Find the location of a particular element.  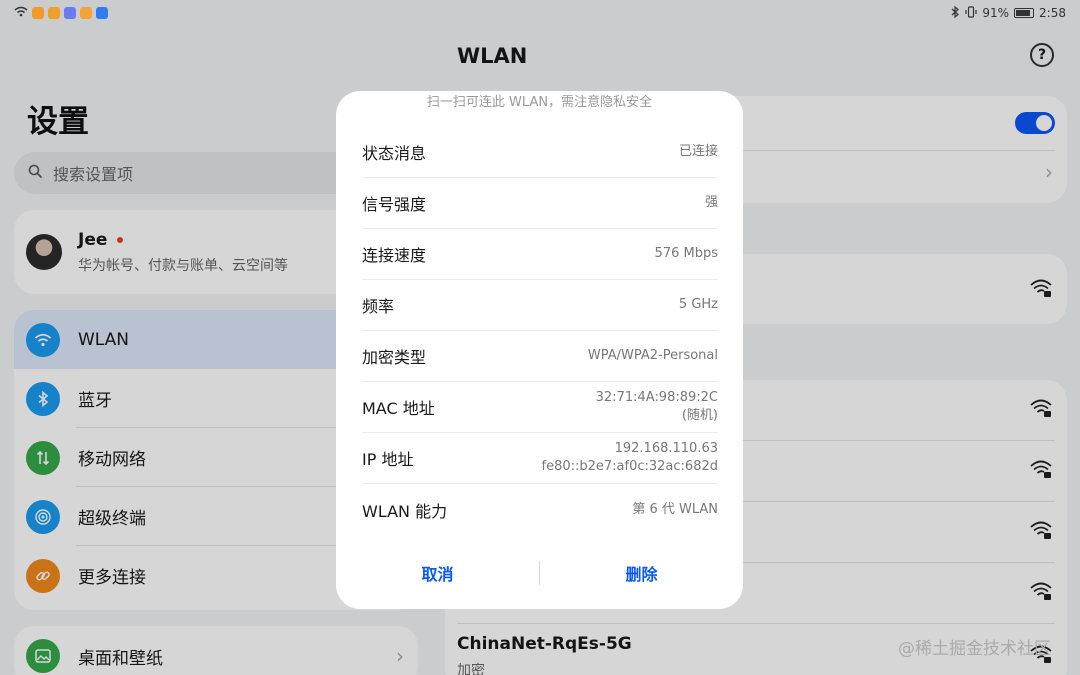

info-label: 连接速度 is located at coordinates (394, 255).